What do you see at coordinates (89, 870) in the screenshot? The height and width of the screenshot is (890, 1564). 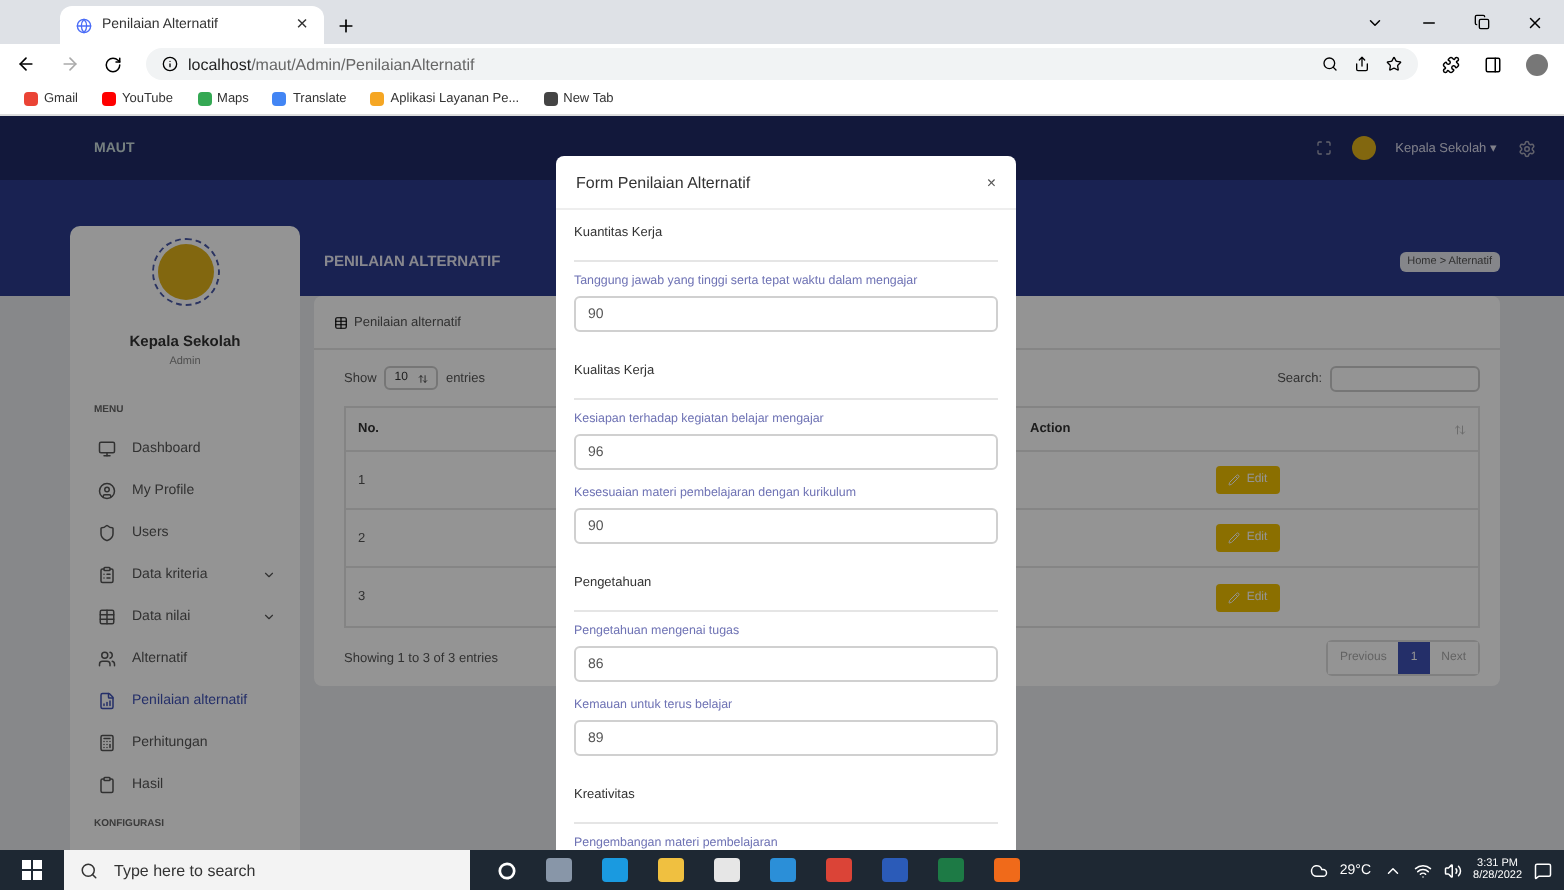 I see `search-icon` at bounding box center [89, 870].